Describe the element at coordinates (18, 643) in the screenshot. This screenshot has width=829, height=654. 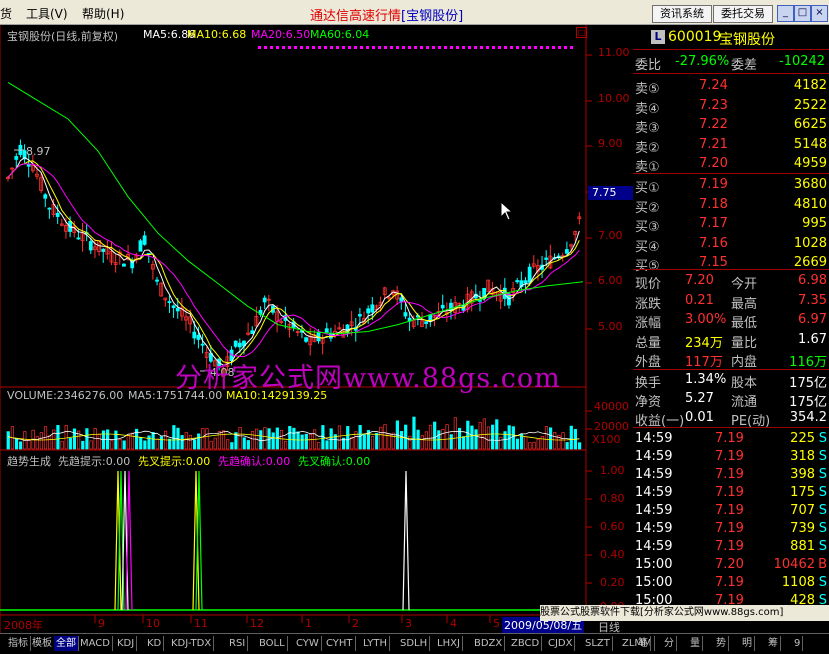
I see `indicator-tab: 指标` at that location.